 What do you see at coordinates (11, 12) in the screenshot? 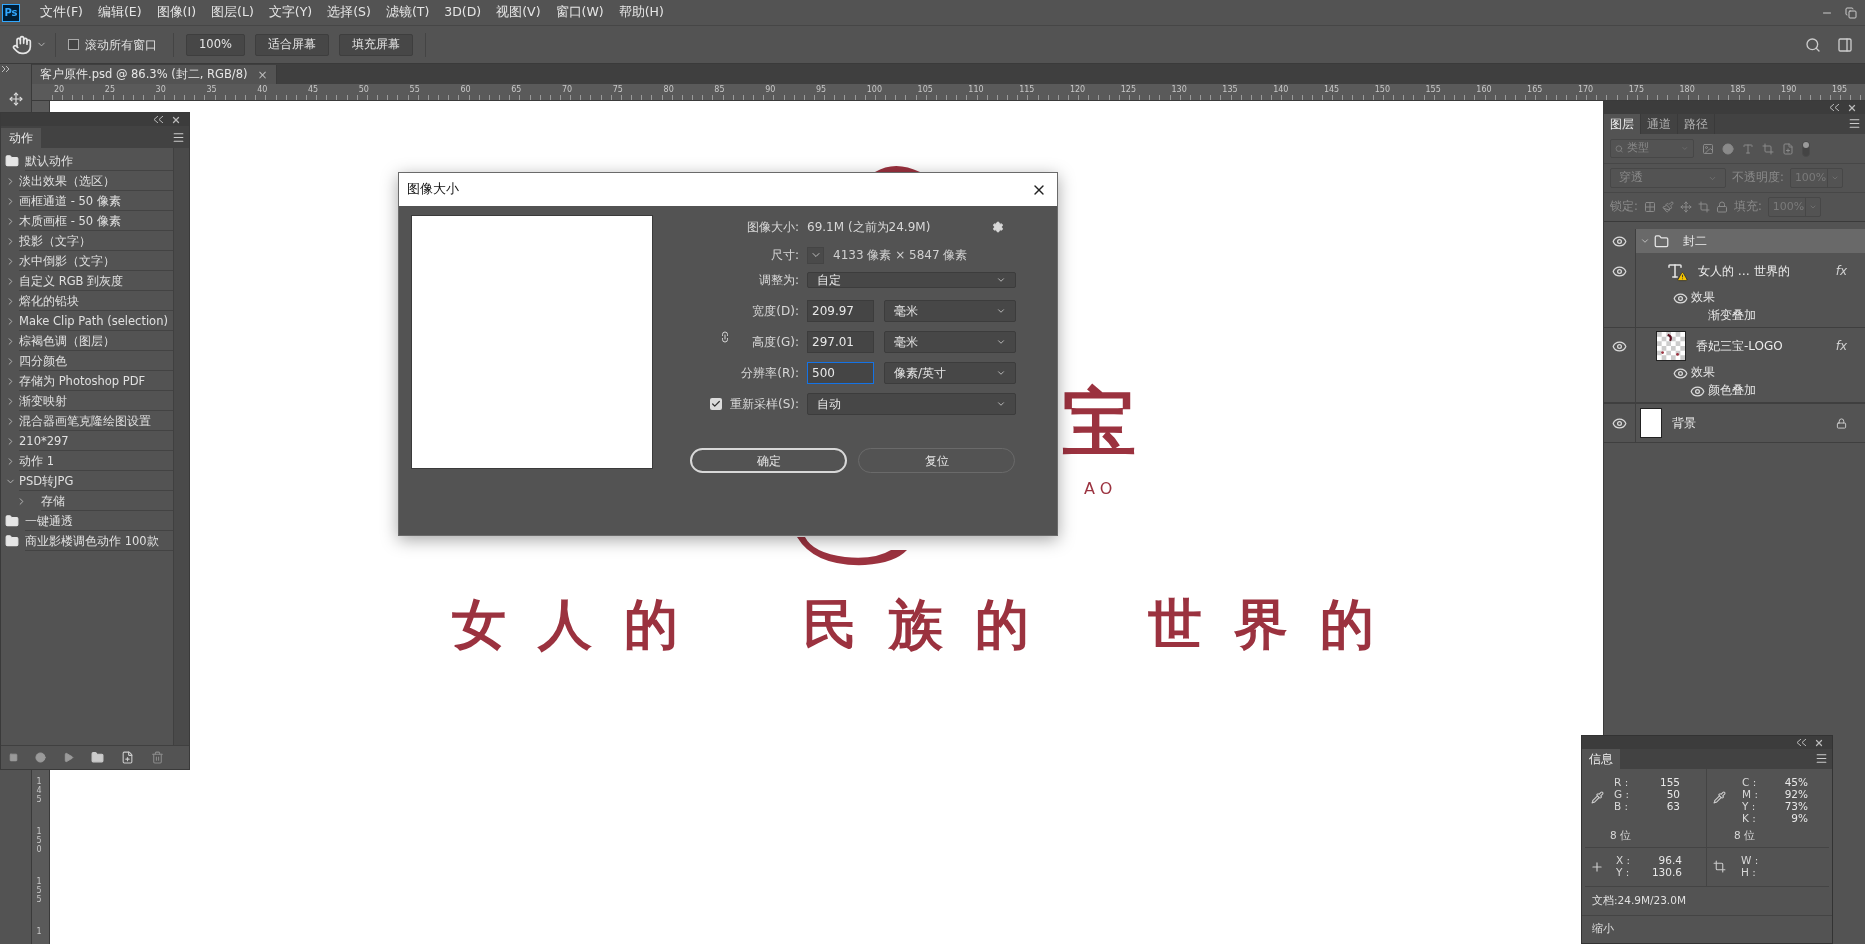
I see `app-logo: Ps` at bounding box center [11, 12].